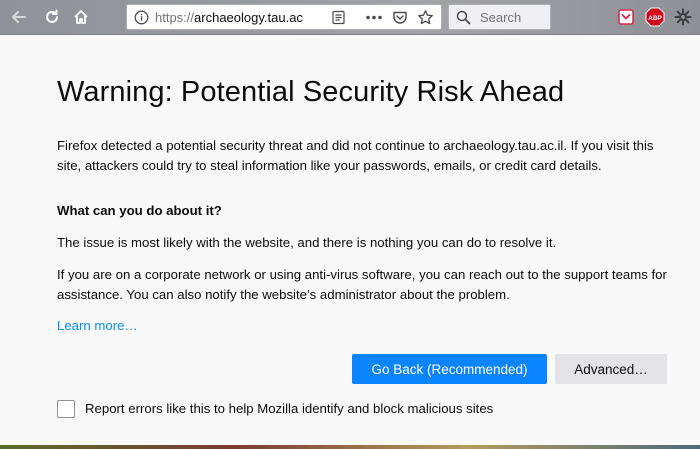 This screenshot has height=449, width=700. I want to click on back-arrow-icon, so click(19, 17).